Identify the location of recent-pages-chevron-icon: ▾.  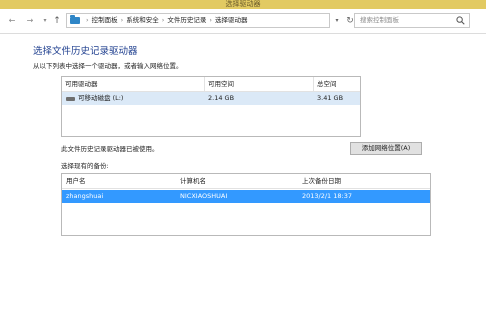
(45, 21).